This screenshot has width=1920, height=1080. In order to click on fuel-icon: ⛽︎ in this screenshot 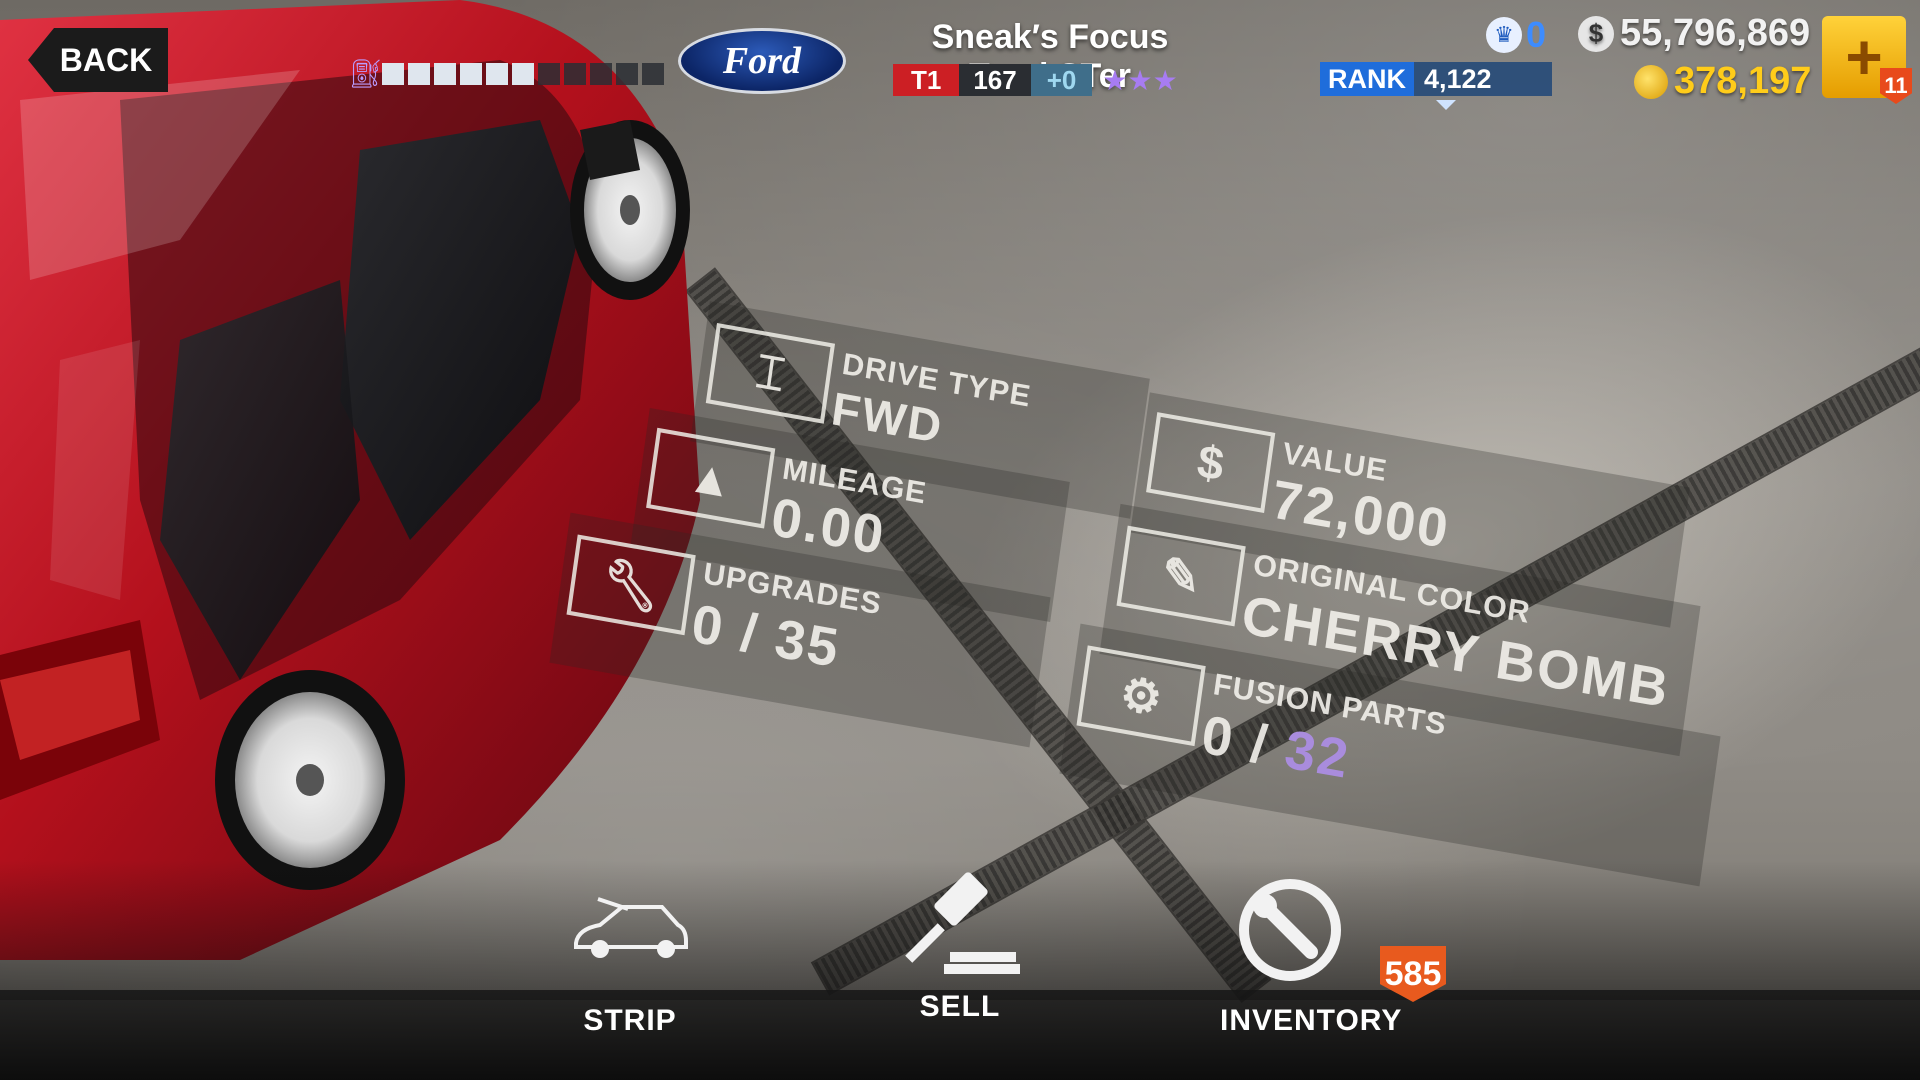, I will do `click(366, 73)`.